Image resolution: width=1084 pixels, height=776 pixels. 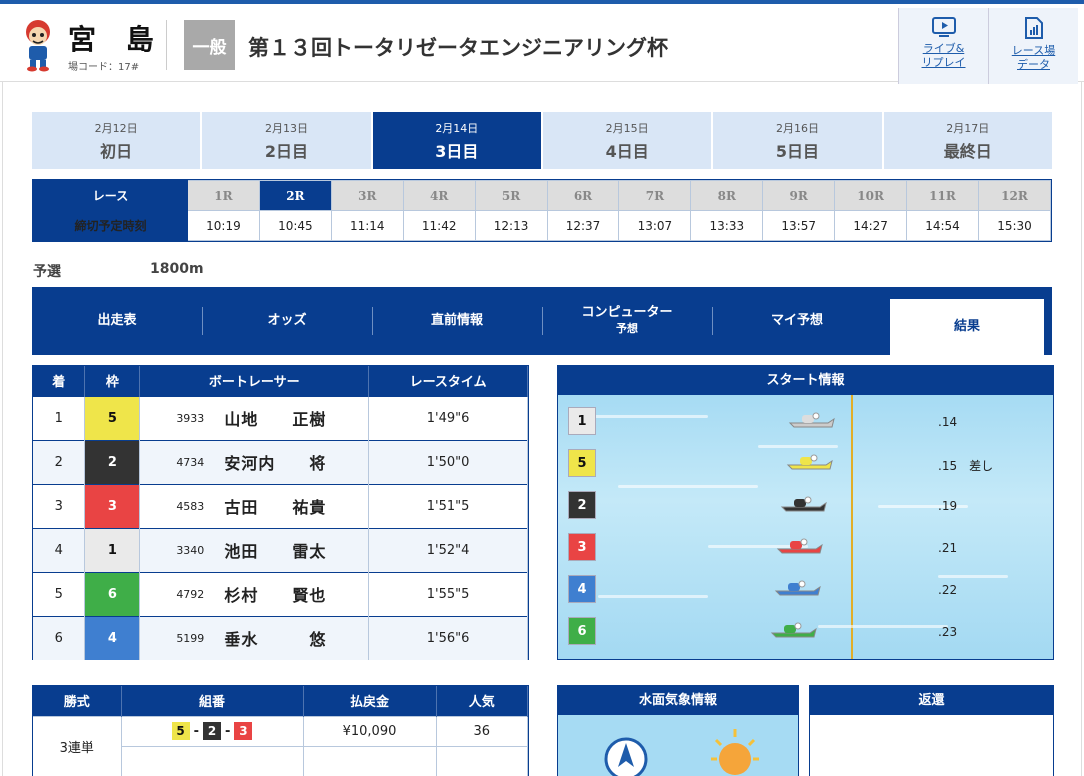 What do you see at coordinates (223, 195) in the screenshot?
I see `race-tab-1R: 1R` at bounding box center [223, 195].